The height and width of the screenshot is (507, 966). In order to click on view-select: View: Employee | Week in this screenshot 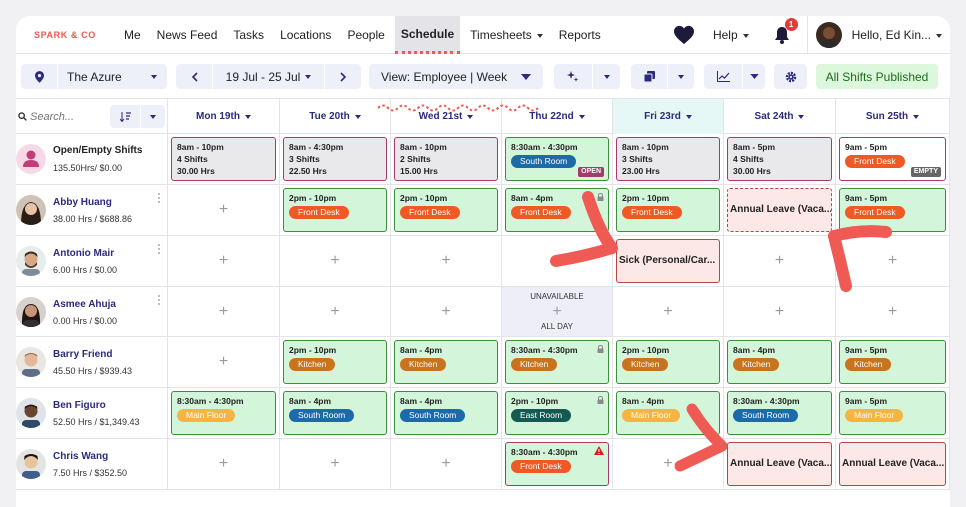, I will do `click(456, 76)`.